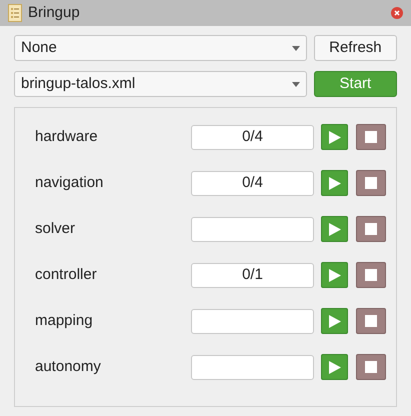 The width and height of the screenshot is (411, 416). I want to click on group-label: mapping, so click(64, 320).